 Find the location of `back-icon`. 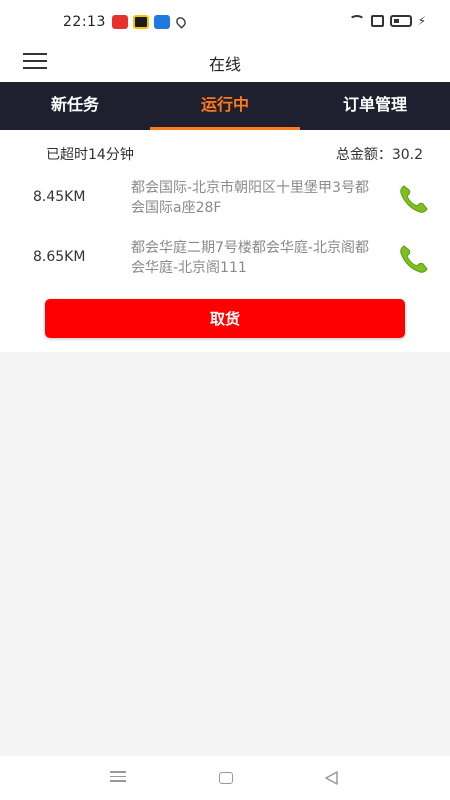

back-icon is located at coordinates (332, 778).